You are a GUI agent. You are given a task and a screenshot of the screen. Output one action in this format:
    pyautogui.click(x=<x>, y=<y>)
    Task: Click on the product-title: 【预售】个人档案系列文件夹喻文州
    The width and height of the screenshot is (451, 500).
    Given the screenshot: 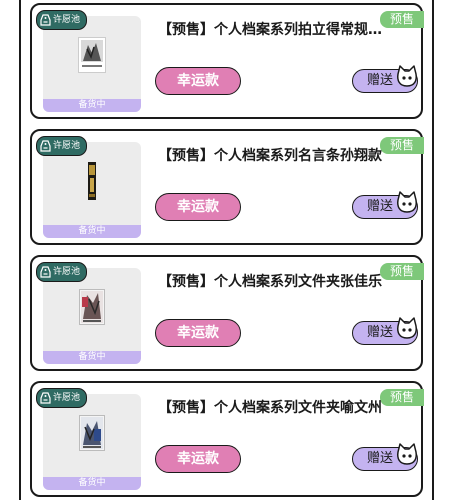 What is the action you would take?
    pyautogui.click(x=276, y=408)
    